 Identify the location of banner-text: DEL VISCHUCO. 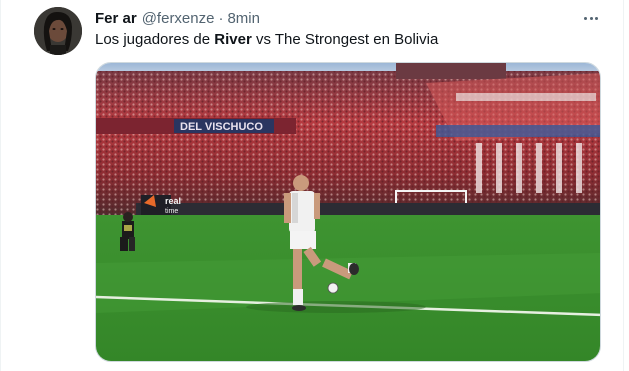
(221, 127).